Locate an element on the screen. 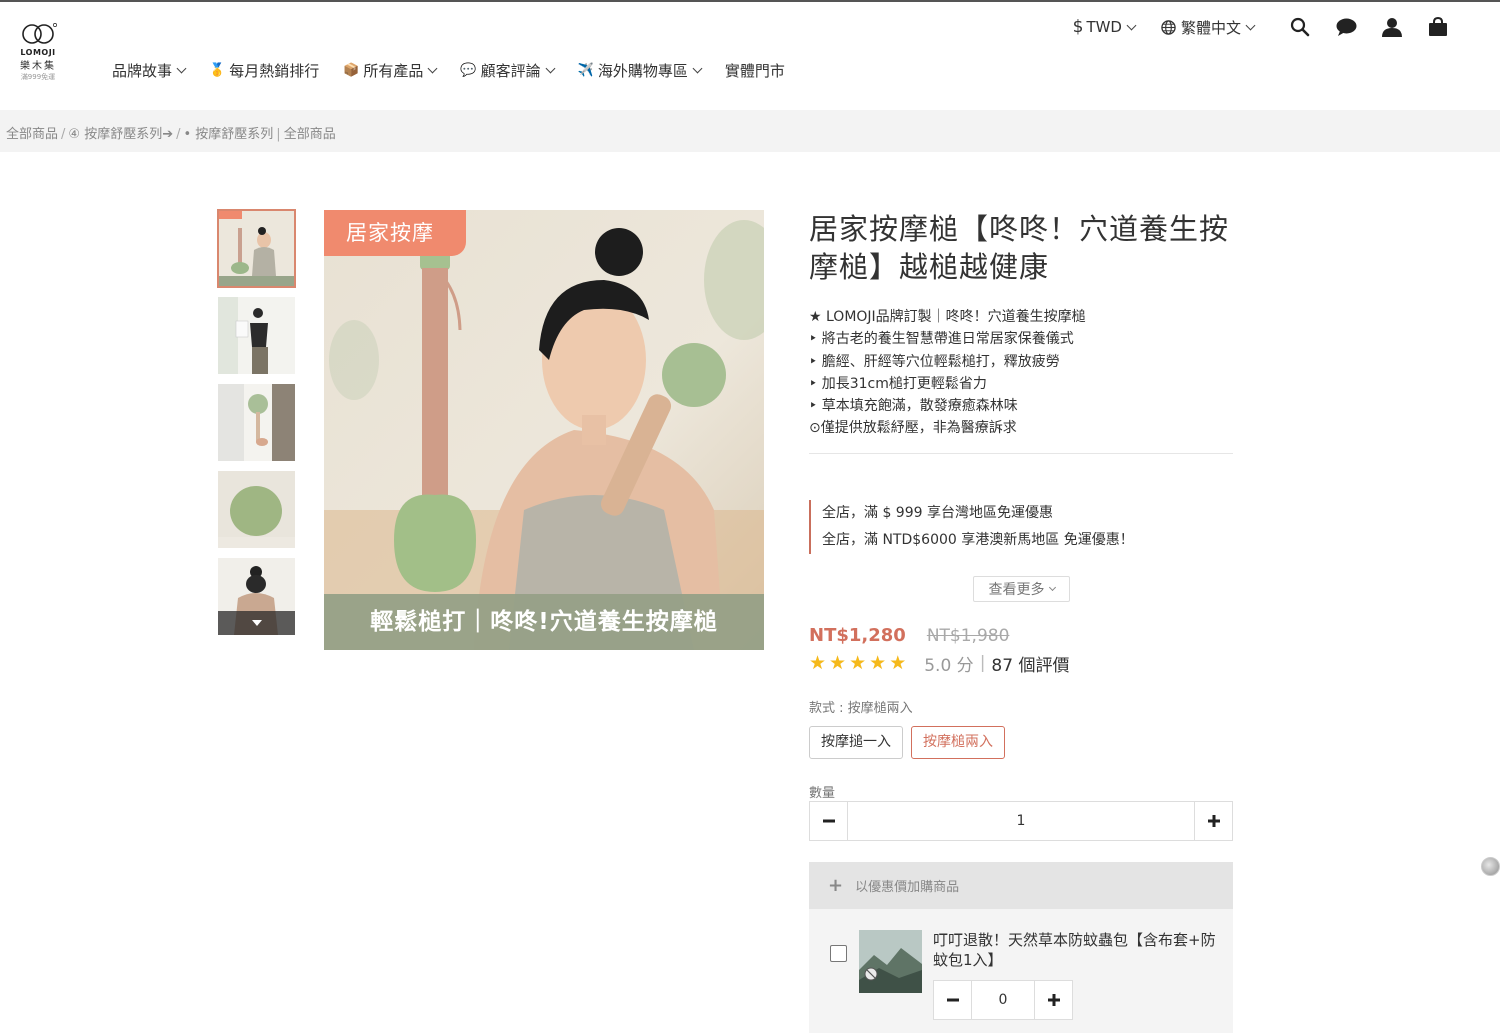 The image size is (1500, 1033). airplane-icon: ✈️ is located at coordinates (585, 70).